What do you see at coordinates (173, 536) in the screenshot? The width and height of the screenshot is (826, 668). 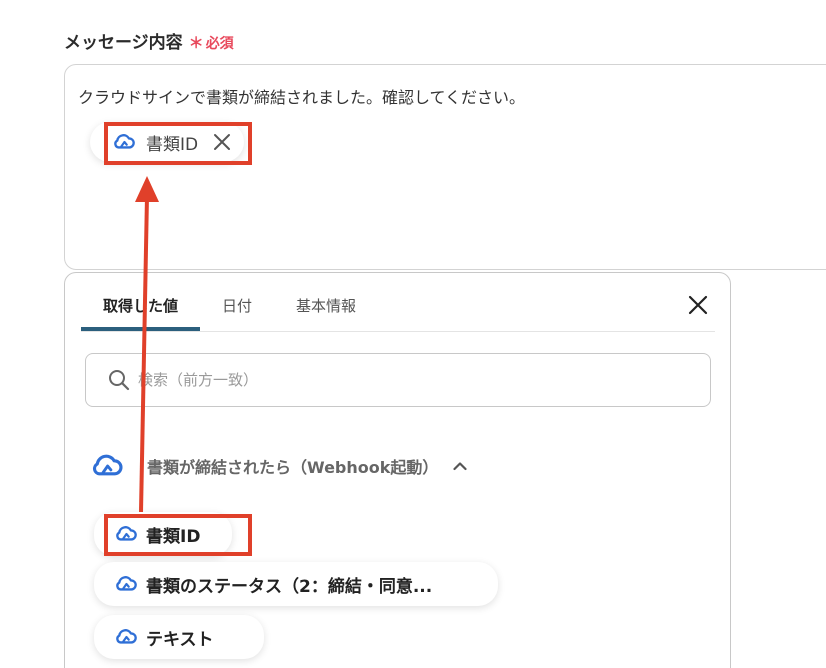 I see `variable-item-label: 書類ID` at bounding box center [173, 536].